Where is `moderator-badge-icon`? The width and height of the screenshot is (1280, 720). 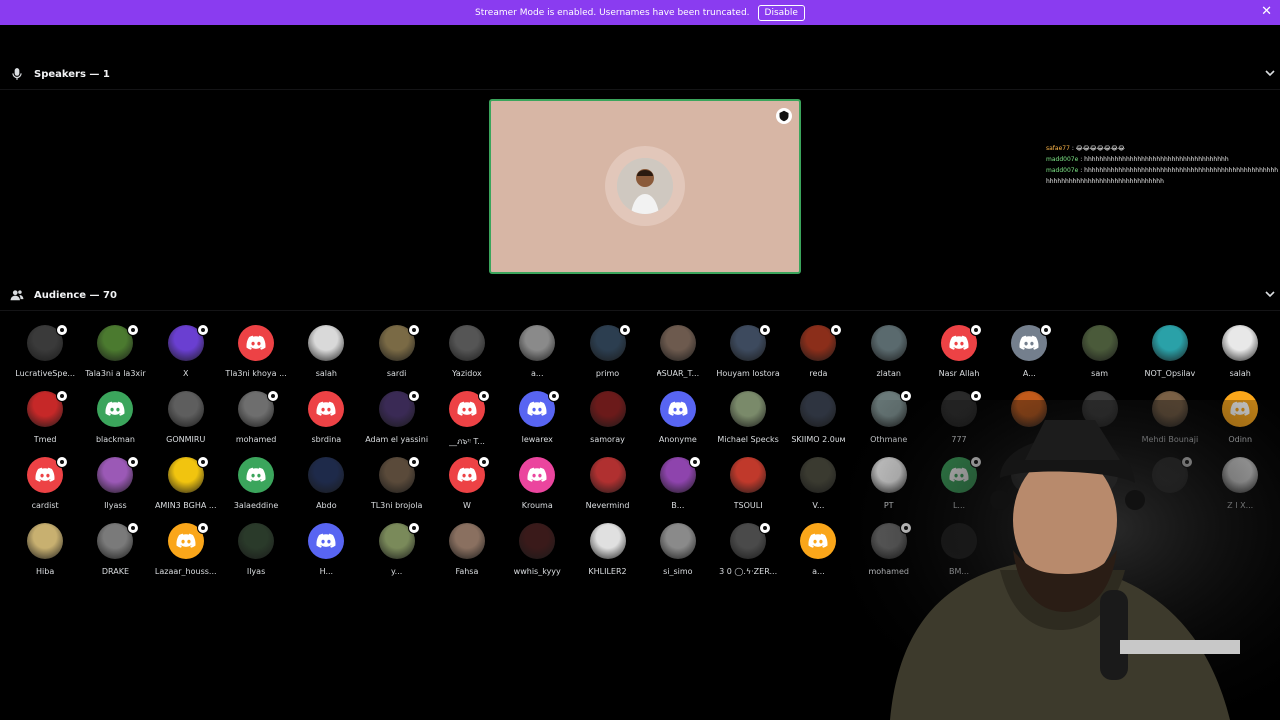 moderator-badge-icon is located at coordinates (784, 116).